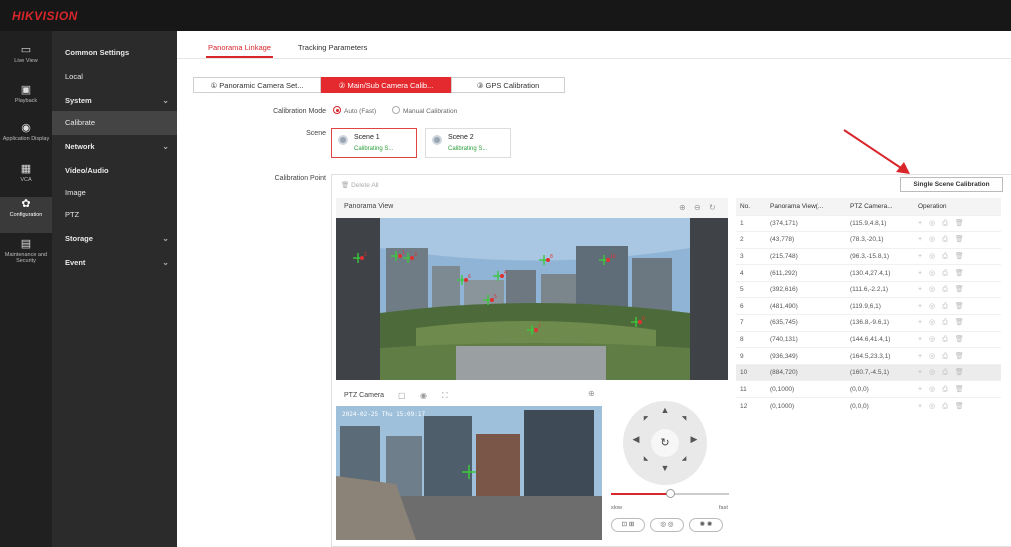 Image resolution: width=1011 pixels, height=547 pixels. Describe the element at coordinates (26, 255) in the screenshot. I see `nav-maintenance: ▤ Maintenance and Security` at that location.